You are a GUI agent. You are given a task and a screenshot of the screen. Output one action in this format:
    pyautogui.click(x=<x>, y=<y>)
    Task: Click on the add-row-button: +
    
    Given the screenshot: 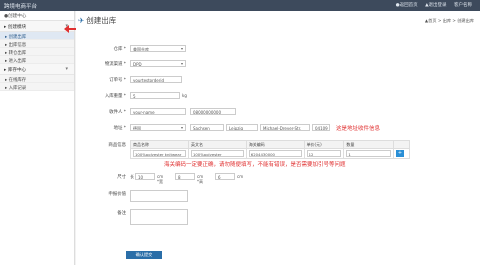 What is the action you would take?
    pyautogui.click(x=399, y=153)
    